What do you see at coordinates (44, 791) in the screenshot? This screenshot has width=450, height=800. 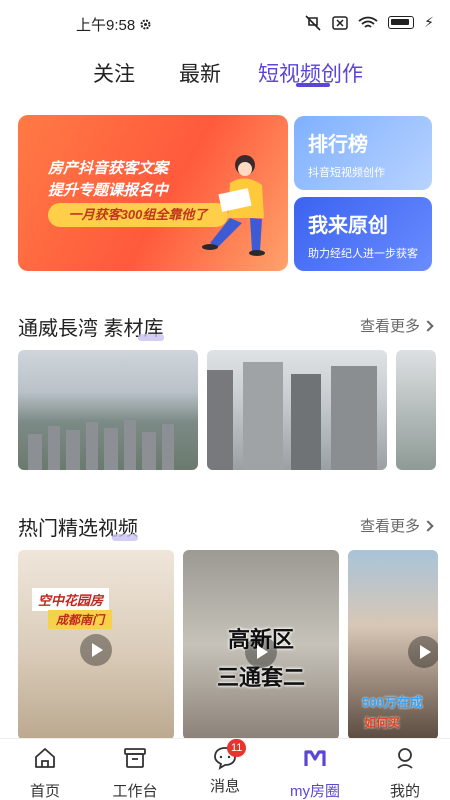 I see `nav-label: 首页` at bounding box center [44, 791].